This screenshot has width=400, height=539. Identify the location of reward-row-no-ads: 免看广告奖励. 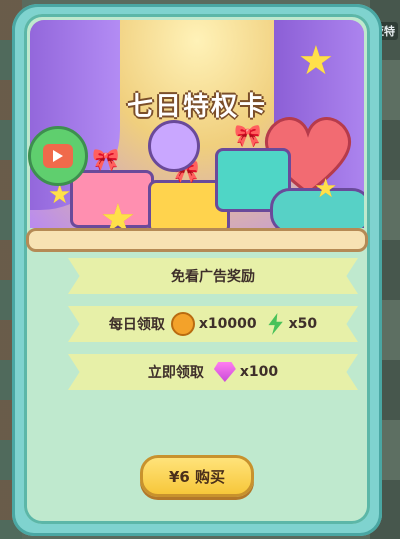
(213, 276).